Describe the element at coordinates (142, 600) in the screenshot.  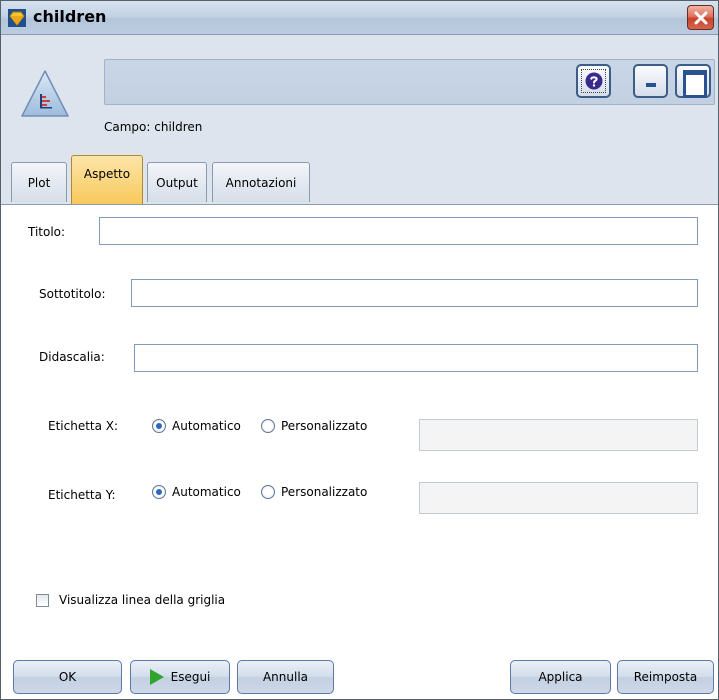
I see `grid-checkbox-label: Visualizza linea della griglia` at that location.